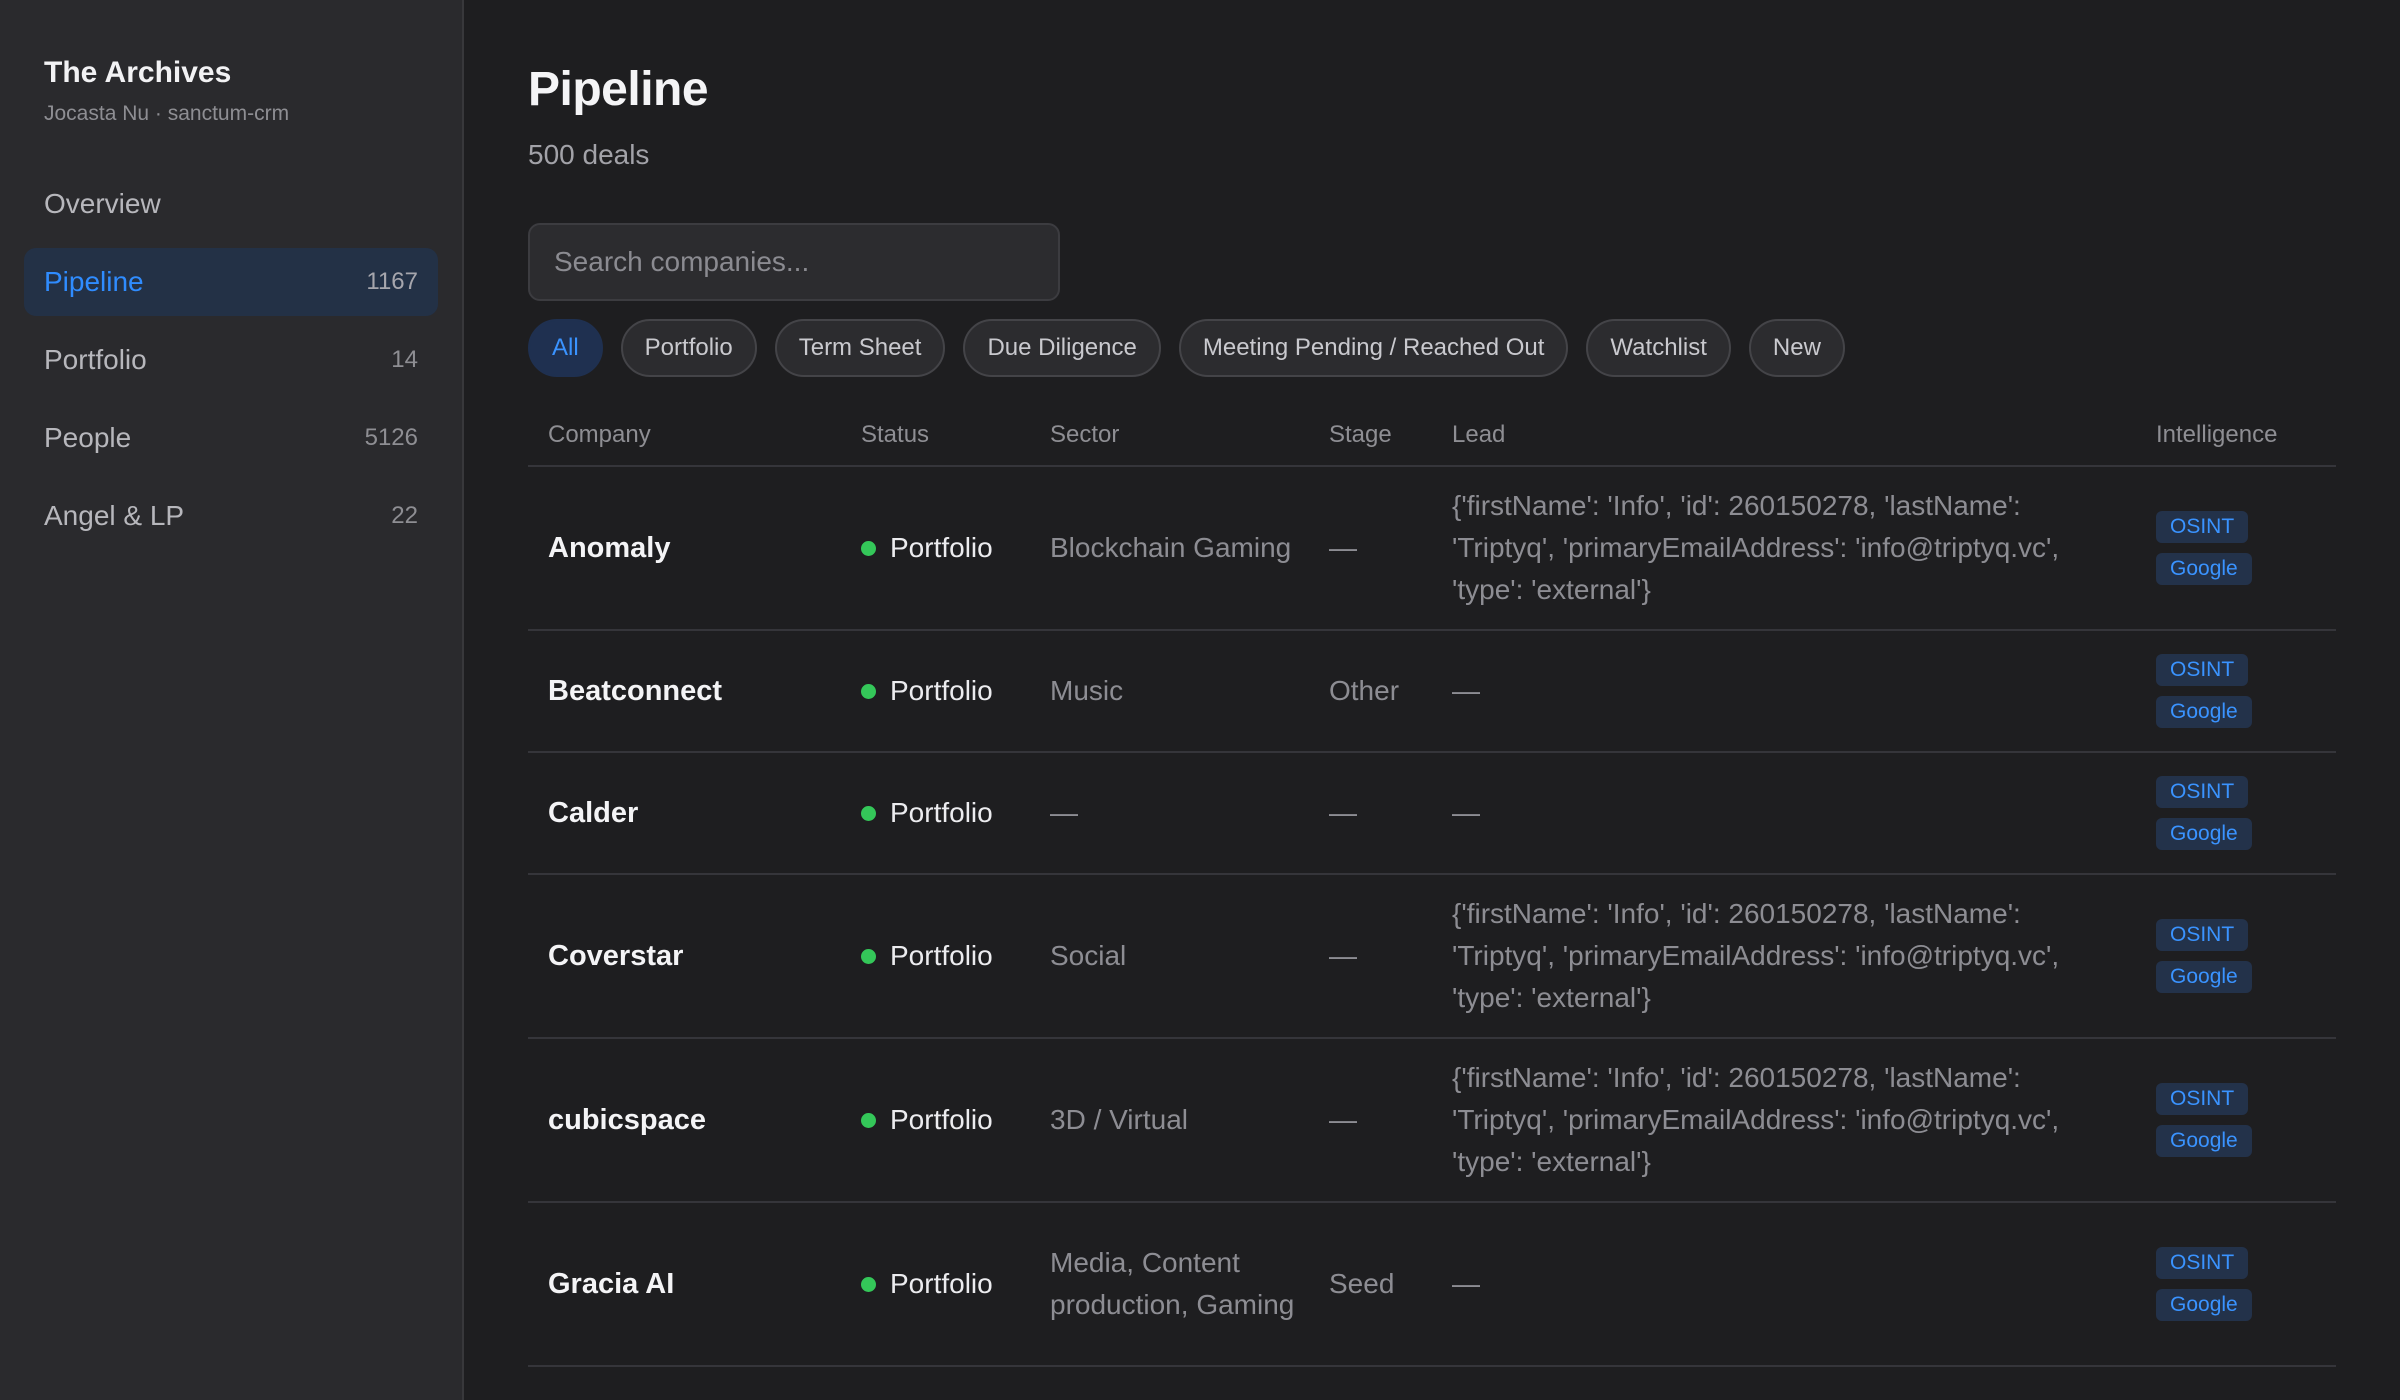 The height and width of the screenshot is (1400, 2400). Describe the element at coordinates (1432, 814) in the screenshot. I see `table-row: Calder Portfolio — — — OSINT Google` at that location.